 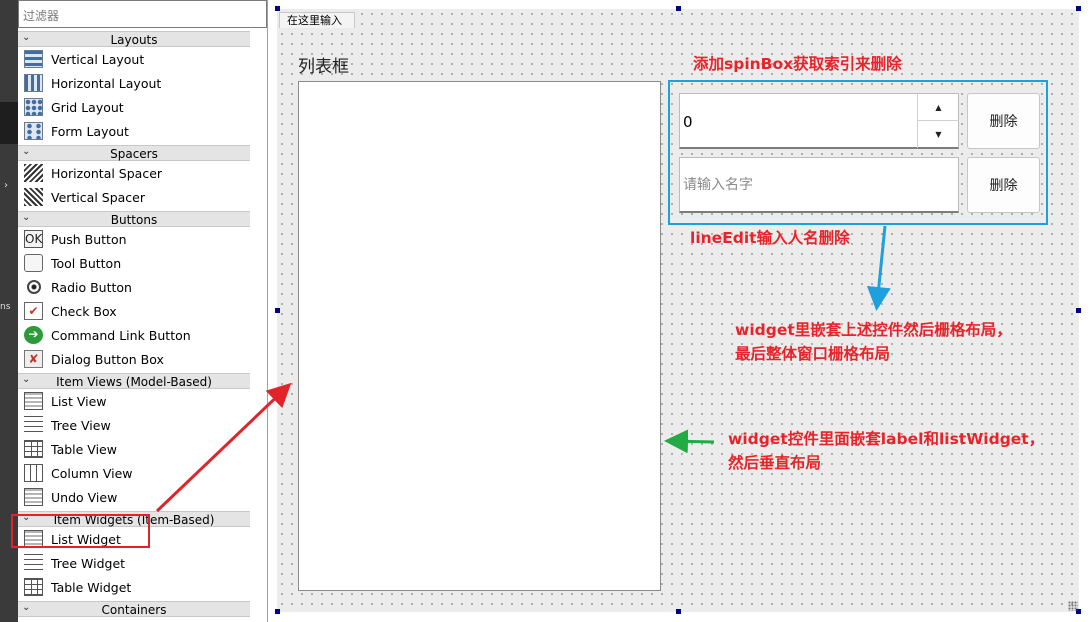 What do you see at coordinates (878, 268) in the screenshot?
I see `blue-arrow` at bounding box center [878, 268].